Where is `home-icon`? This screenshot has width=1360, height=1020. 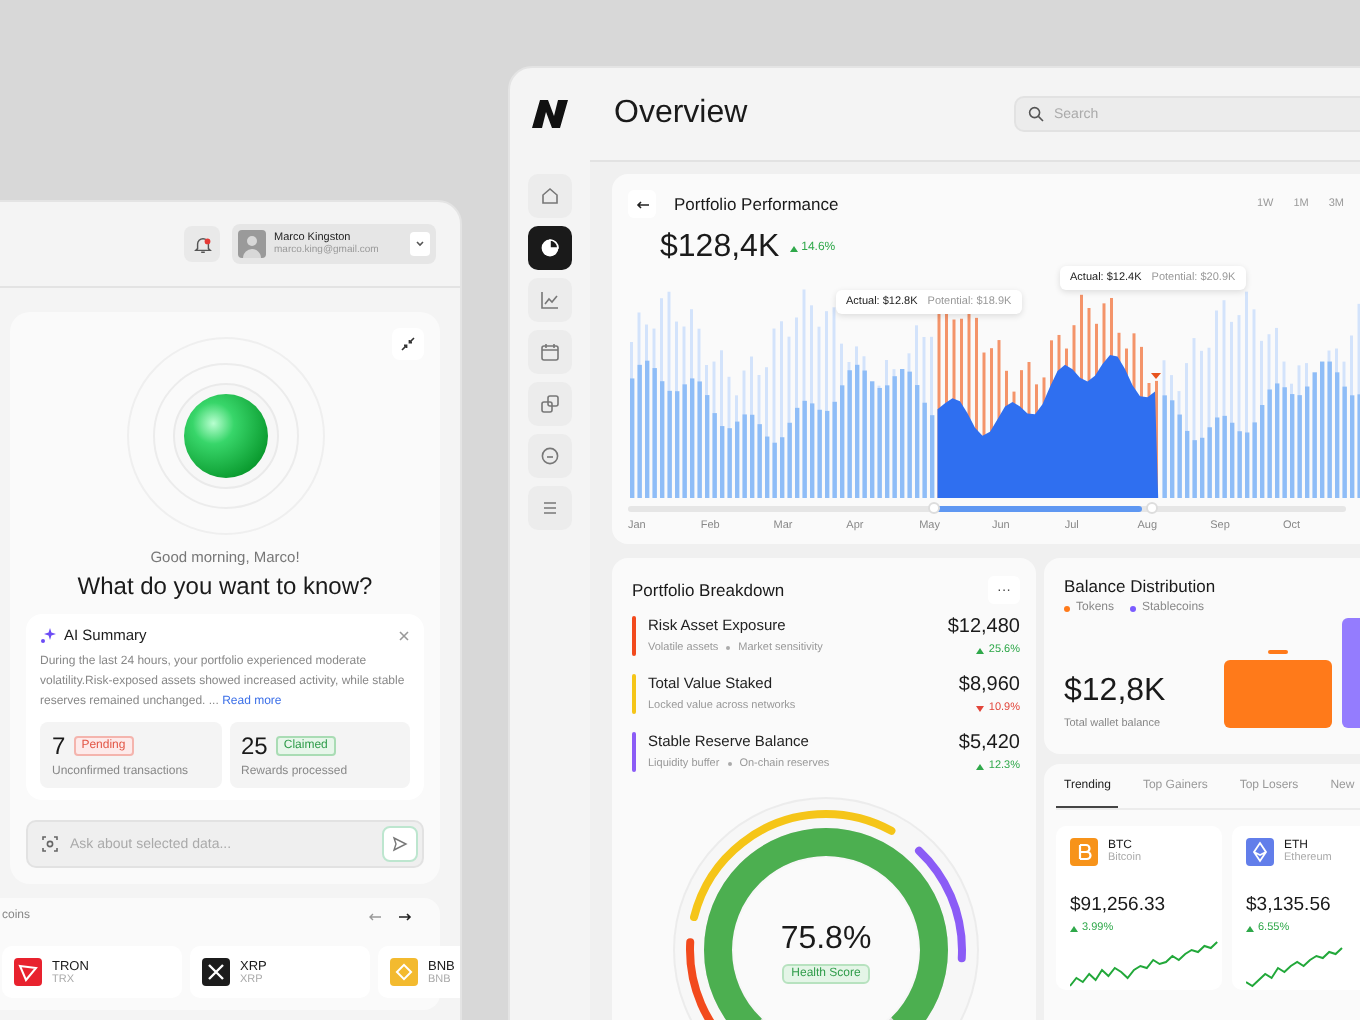
home-icon is located at coordinates (550, 196).